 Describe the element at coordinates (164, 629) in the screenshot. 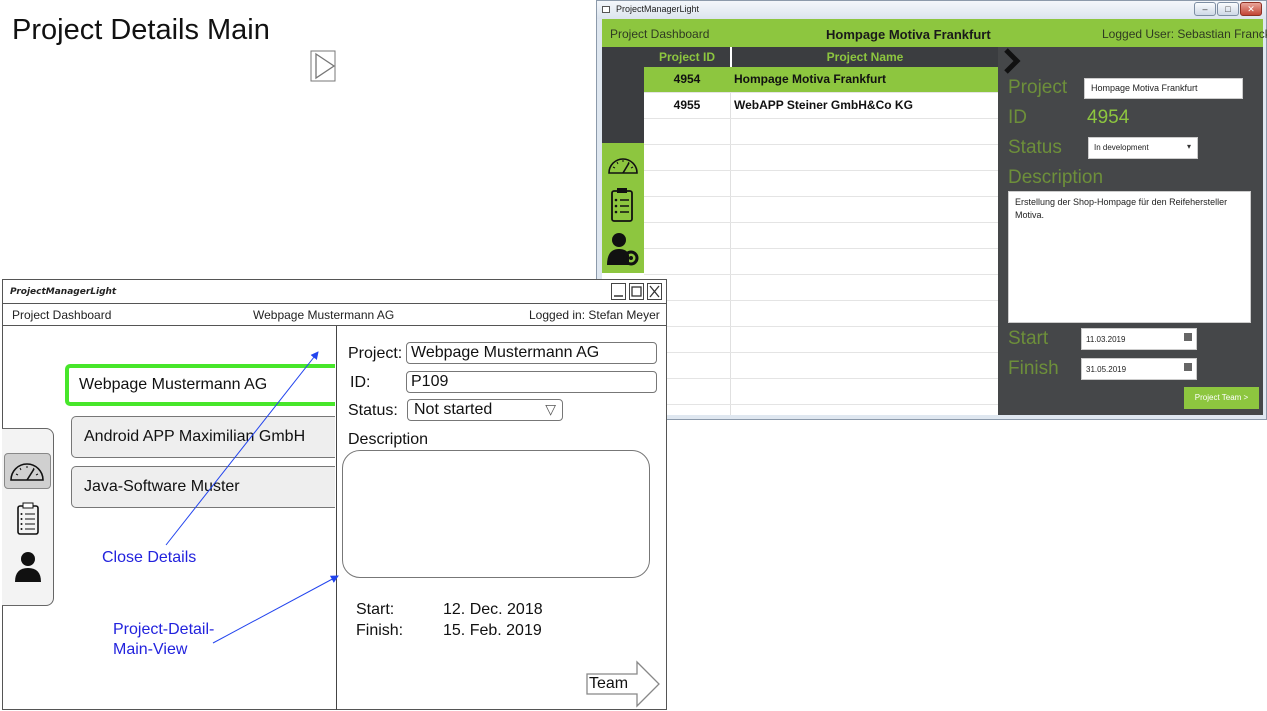

I see `annotation-main-view-line1: Project-Detail-` at that location.